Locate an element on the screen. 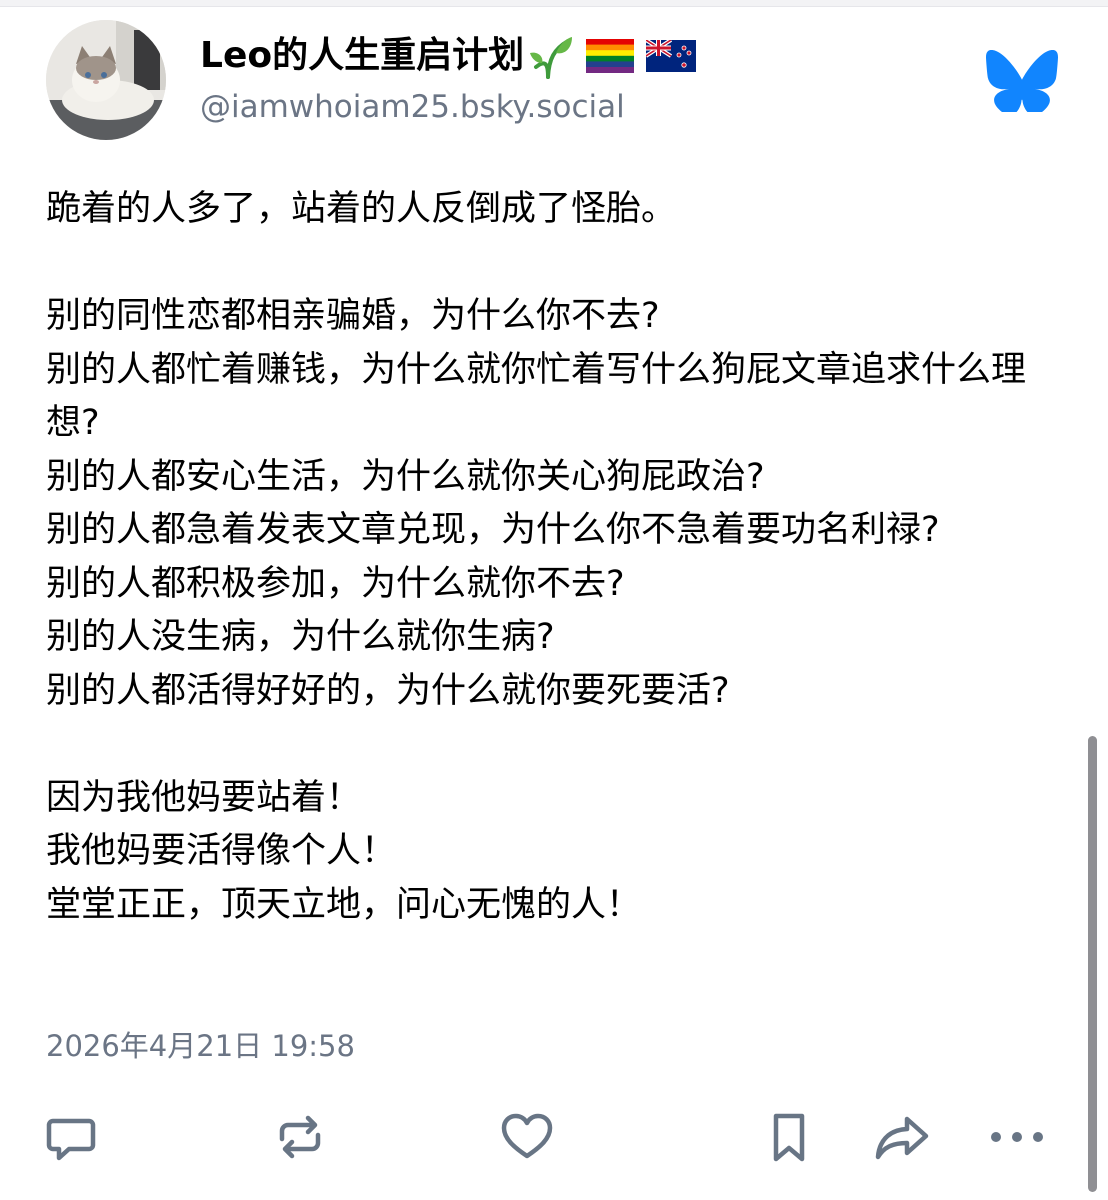  rainbow-flag-icon is located at coordinates (606, 56).